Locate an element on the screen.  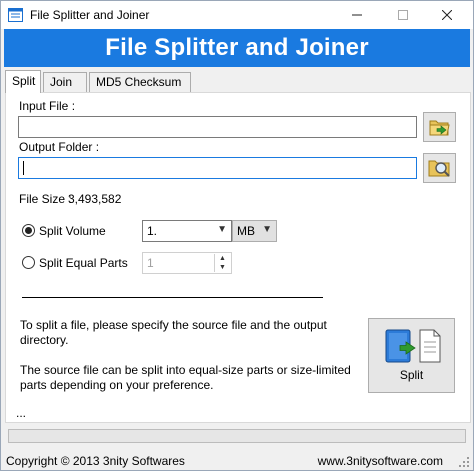
split-volume-label: Split Volume is located at coordinates (72, 231).